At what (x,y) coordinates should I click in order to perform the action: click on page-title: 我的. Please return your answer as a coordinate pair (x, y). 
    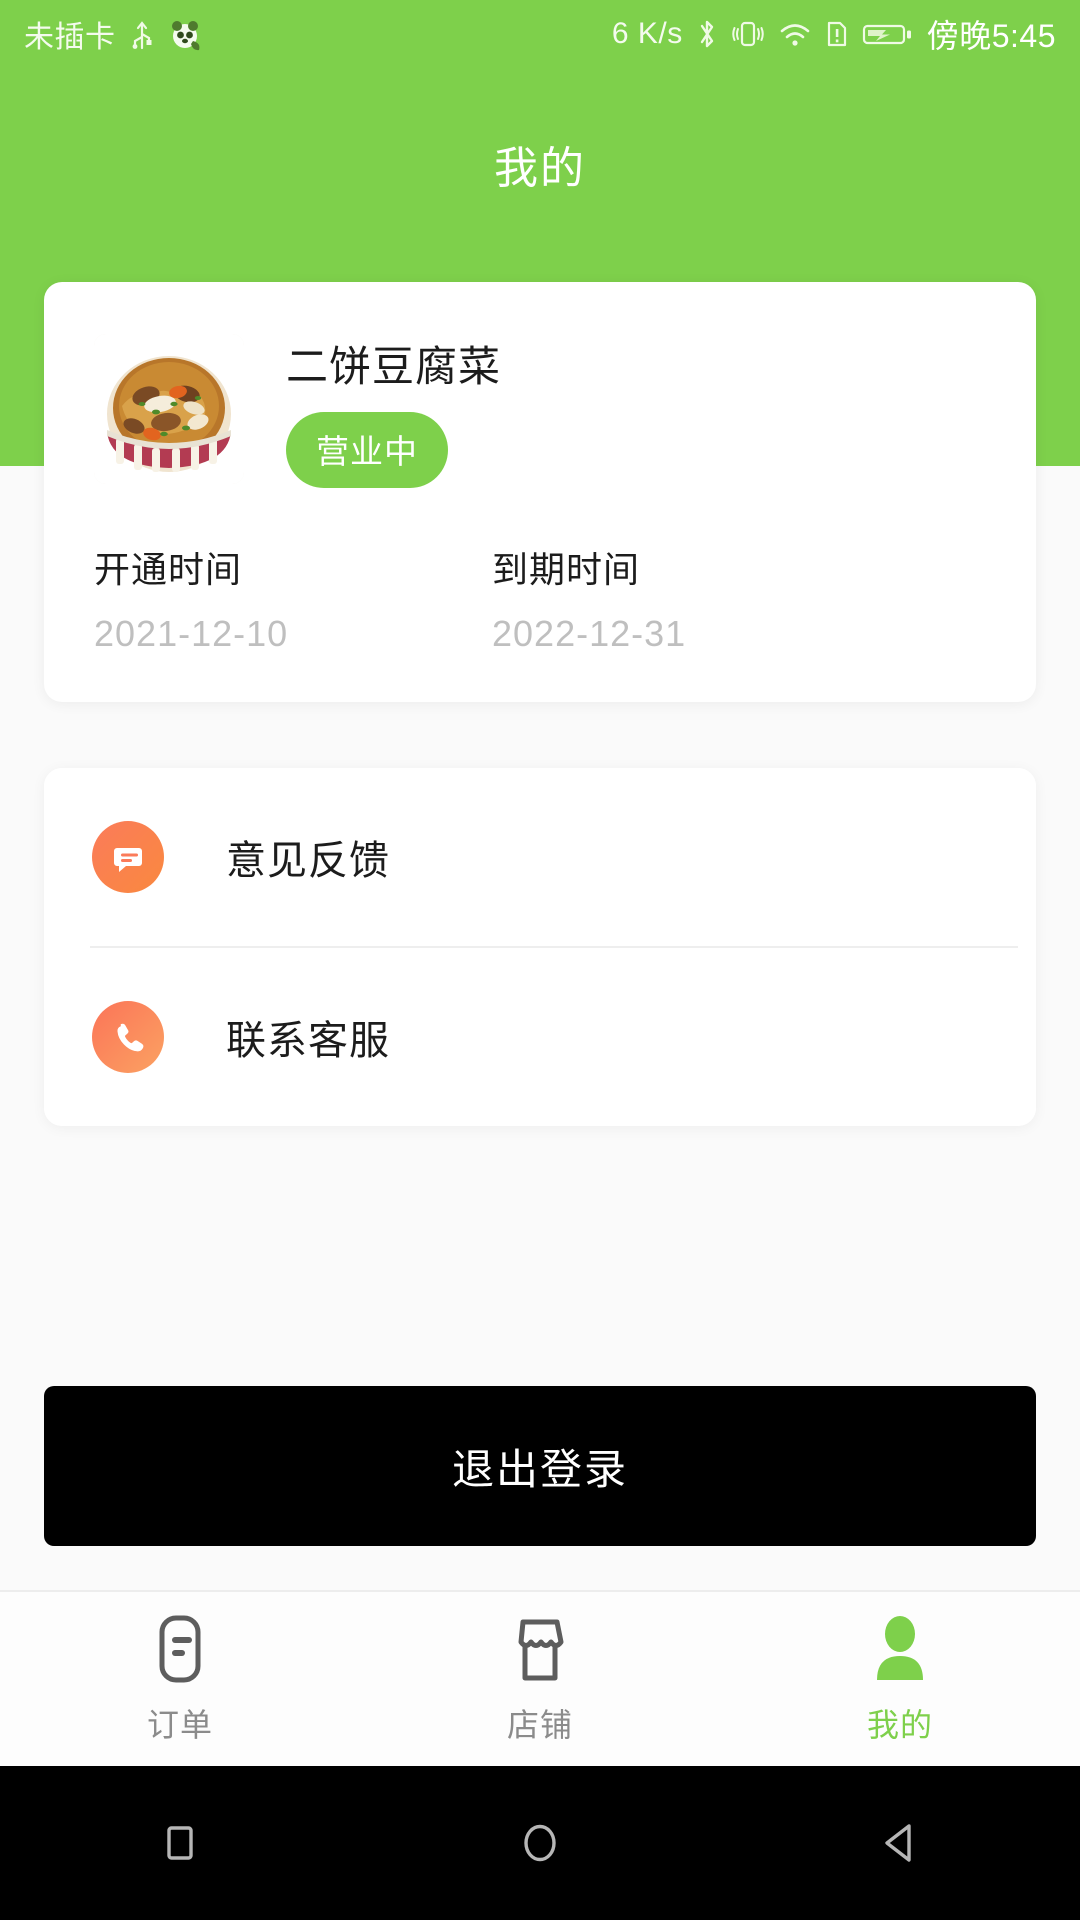
    Looking at the image, I should click on (540, 168).